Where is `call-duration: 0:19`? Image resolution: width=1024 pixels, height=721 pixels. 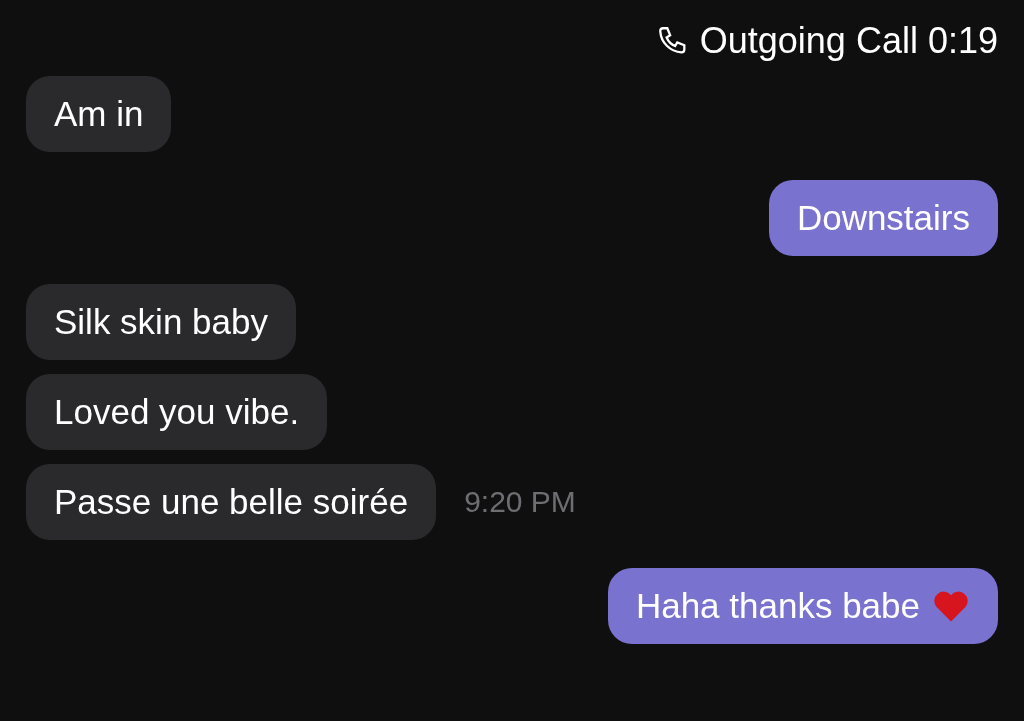
call-duration: 0:19 is located at coordinates (962, 41).